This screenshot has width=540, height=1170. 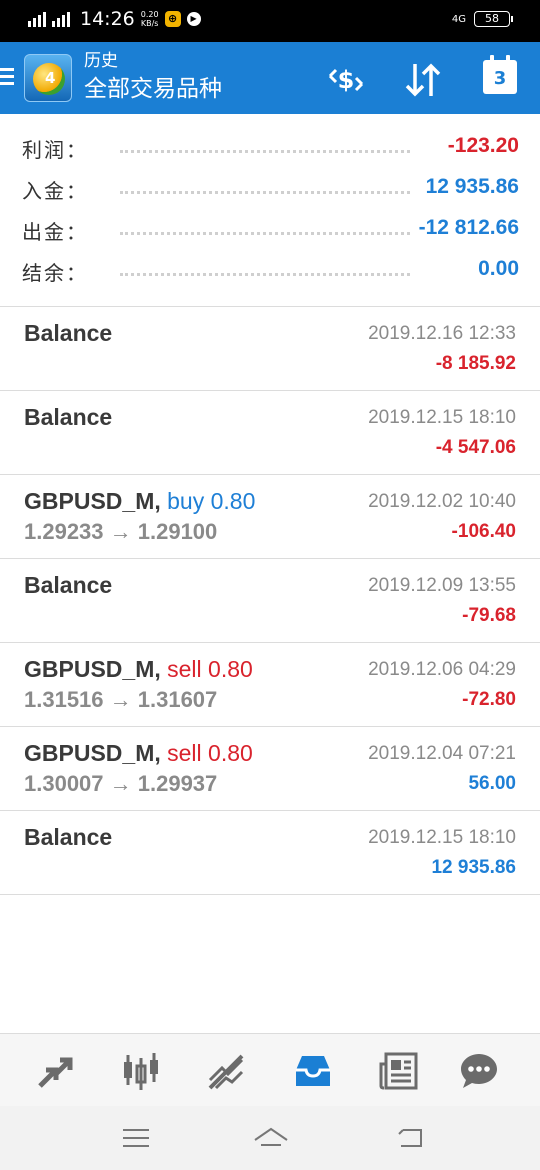 I want to click on balance-value: 0.00, so click(x=498, y=268).